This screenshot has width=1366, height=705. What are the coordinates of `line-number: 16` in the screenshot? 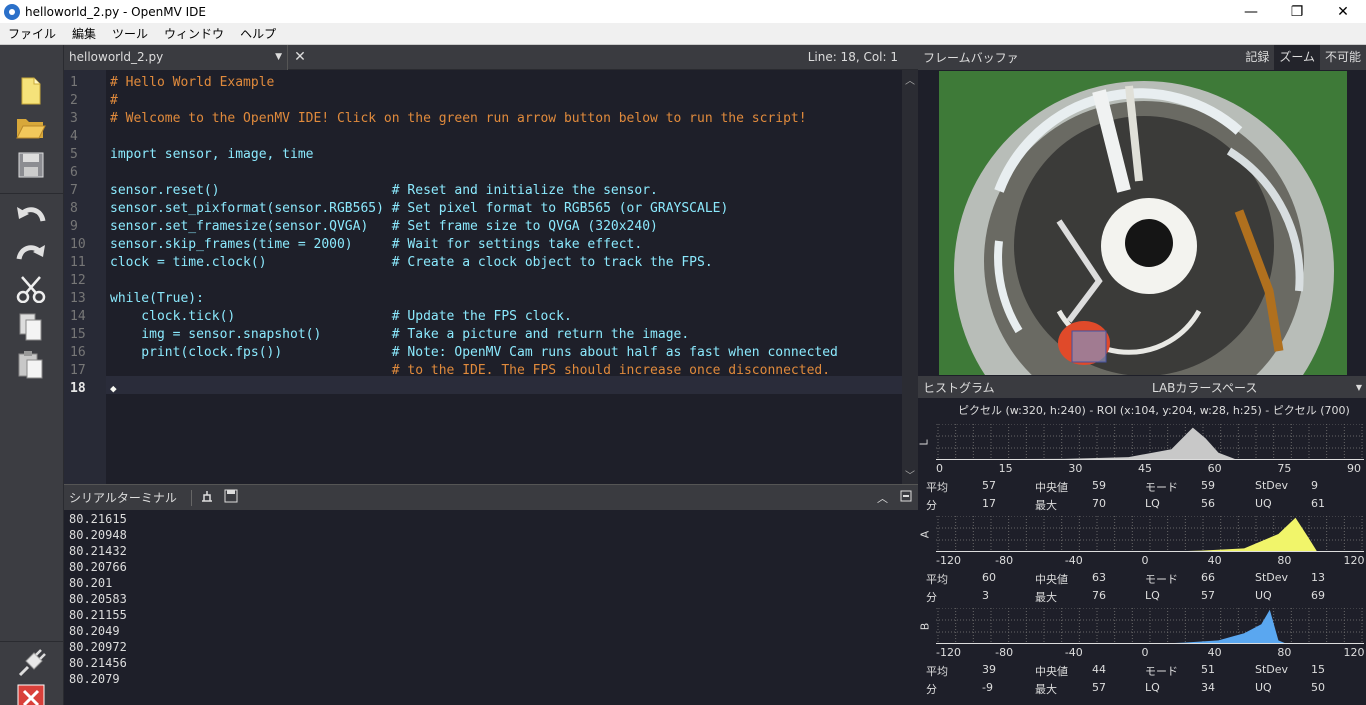 It's located at (78, 352).